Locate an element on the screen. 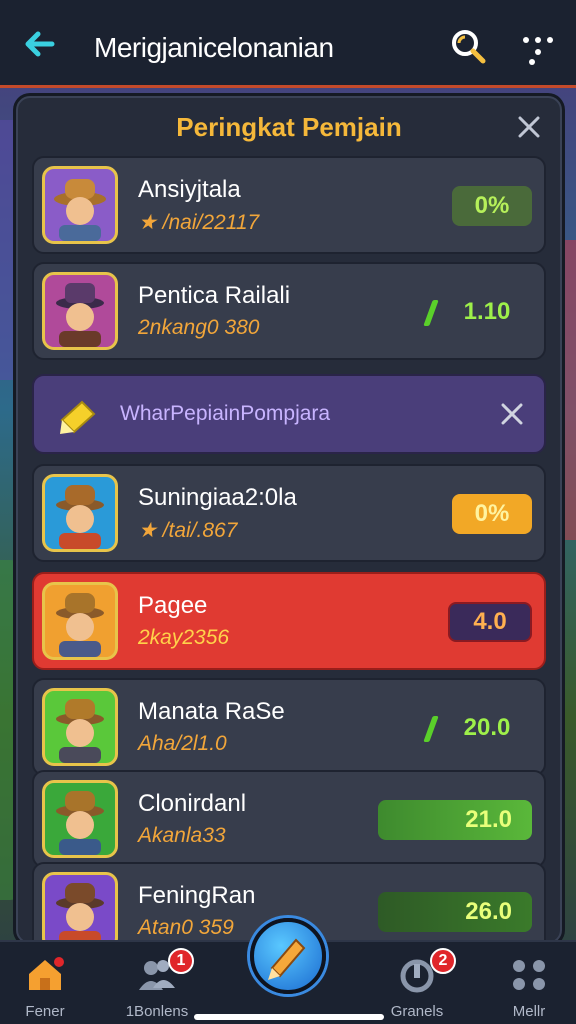 This screenshot has width=576, height=1024. player-subtitle: ★ /tai/.867 is located at coordinates (188, 530).